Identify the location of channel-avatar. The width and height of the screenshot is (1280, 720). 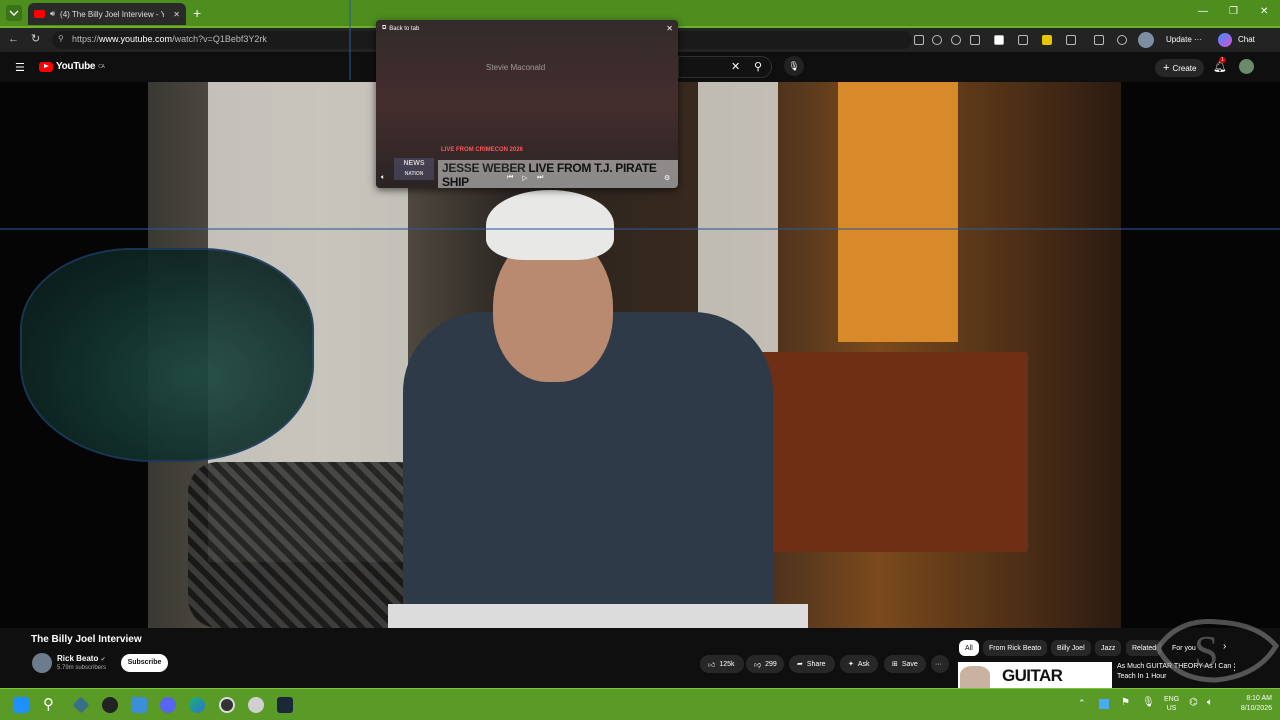
(42, 663).